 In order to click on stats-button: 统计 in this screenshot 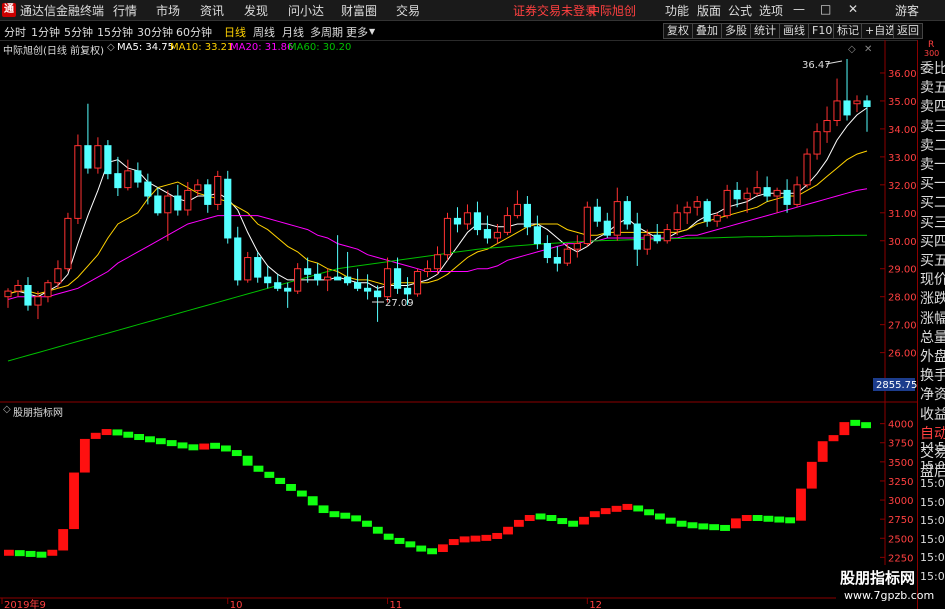, I will do `click(765, 31)`.